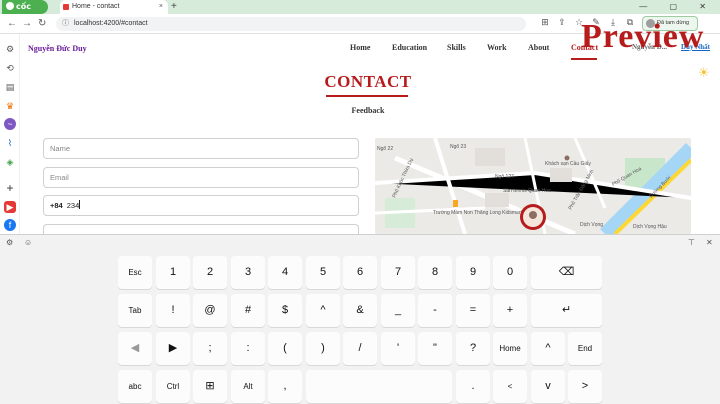 This screenshot has height=404, width=720. What do you see at coordinates (458, 147) in the screenshot?
I see `map-label: Ngõ 23` at bounding box center [458, 147].